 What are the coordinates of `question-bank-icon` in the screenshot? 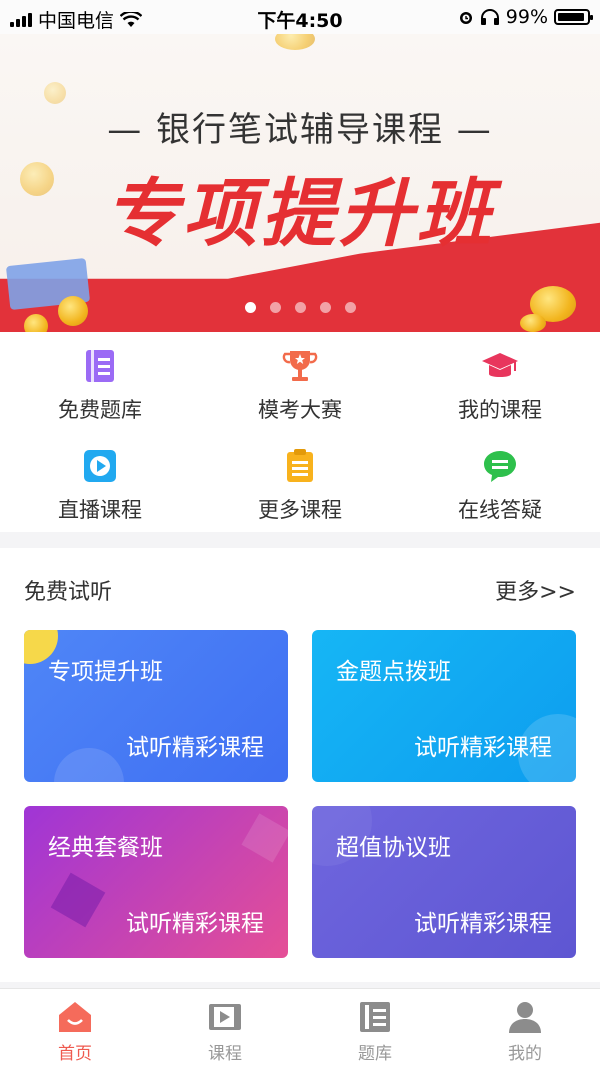 It's located at (375, 1017).